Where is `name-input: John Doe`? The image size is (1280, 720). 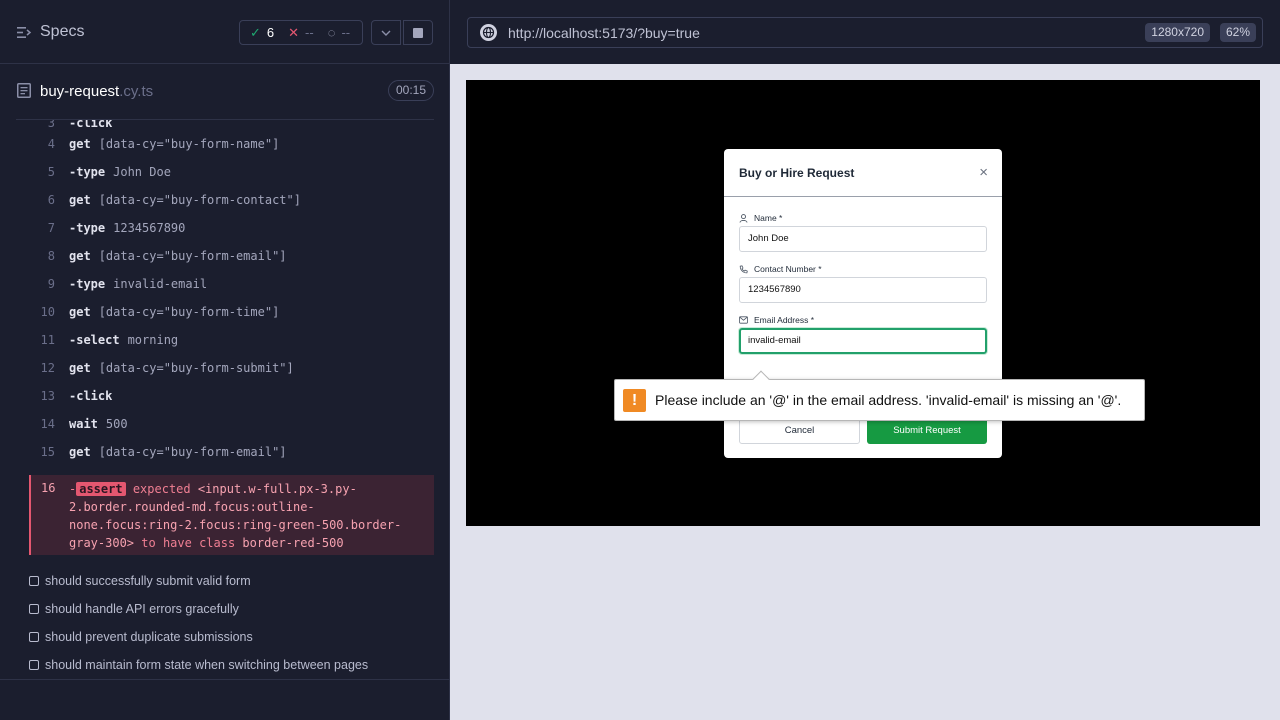 name-input: John Doe is located at coordinates (863, 239).